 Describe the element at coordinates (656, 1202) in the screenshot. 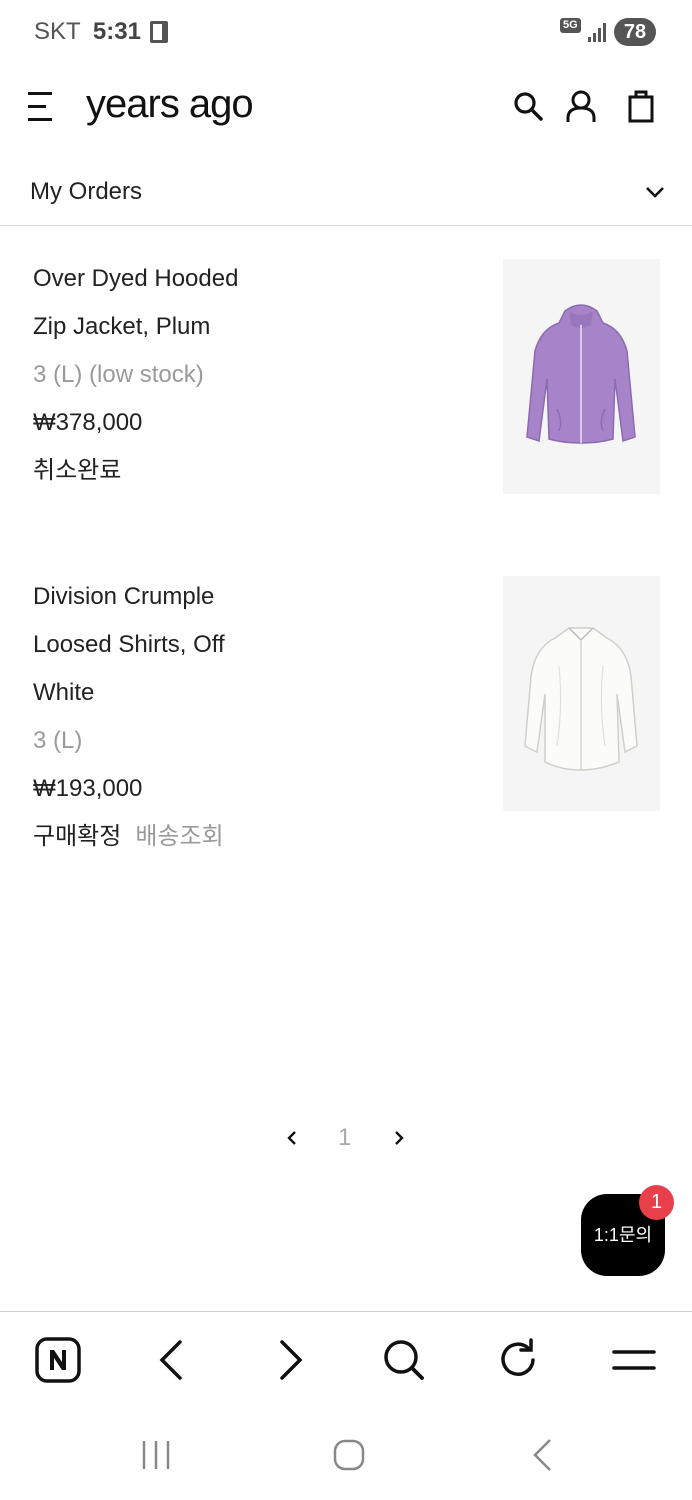

I see `chat-notification-badge: 1` at that location.